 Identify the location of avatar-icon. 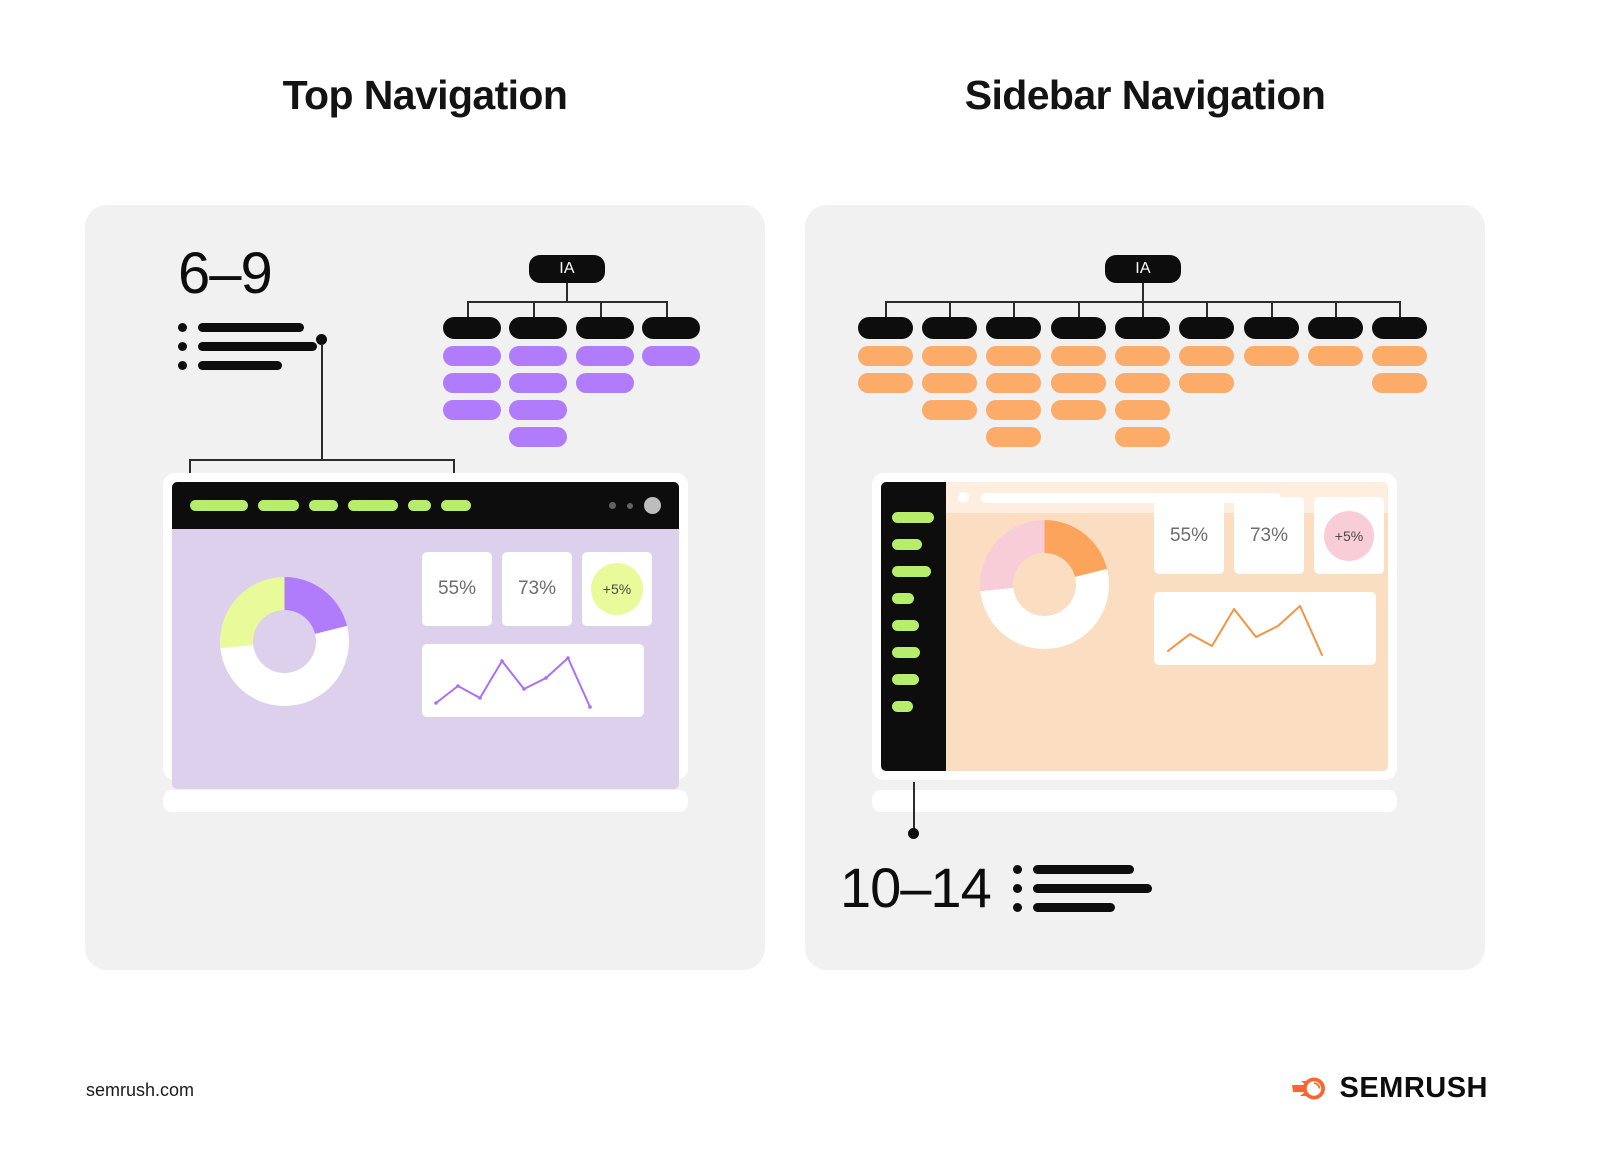
(652, 505).